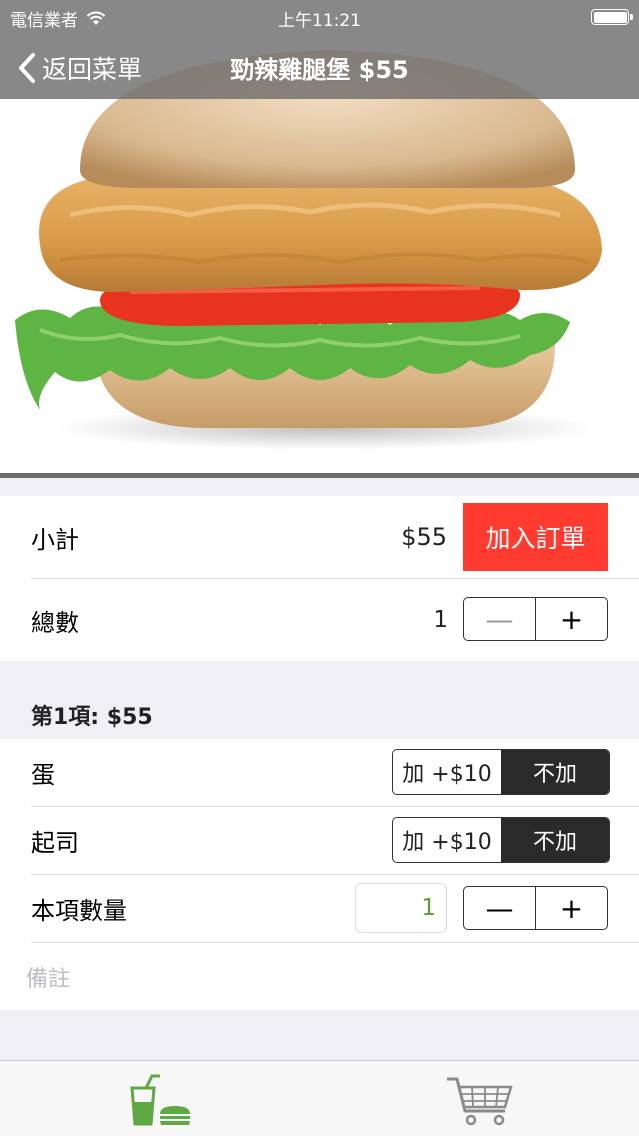  I want to click on navigation-bar: 返回菜單 勁辣雞腿堡 $55, so click(319, 65).